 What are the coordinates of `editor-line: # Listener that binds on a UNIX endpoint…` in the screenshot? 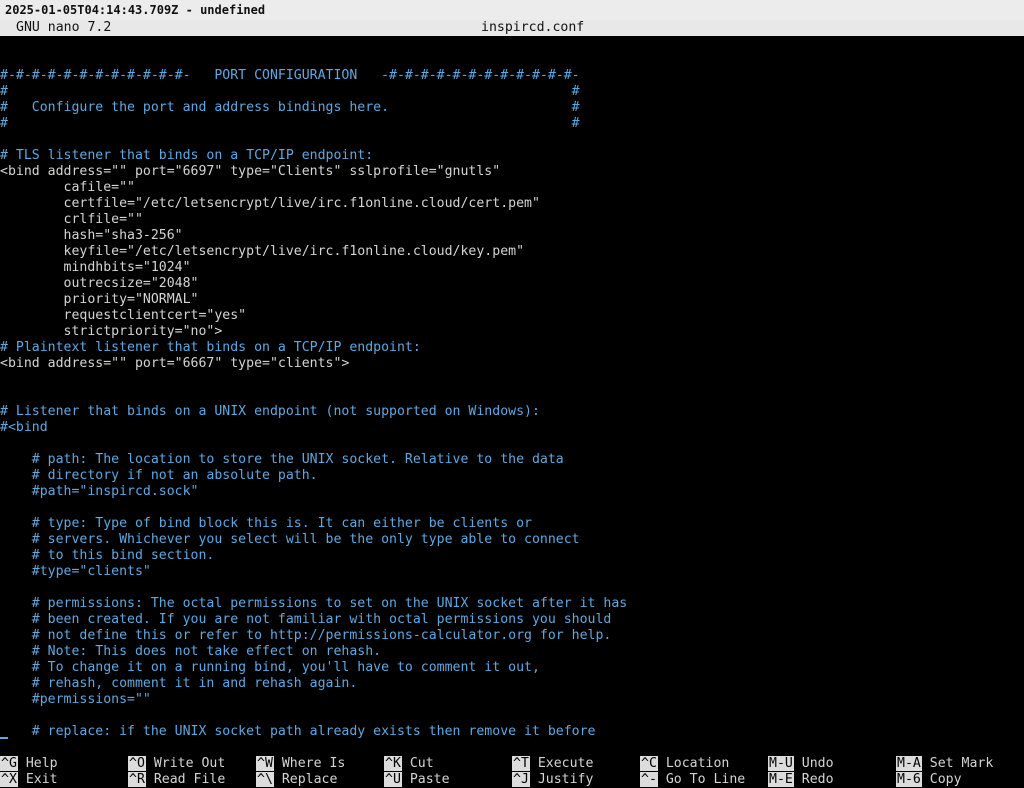 It's located at (270, 411).